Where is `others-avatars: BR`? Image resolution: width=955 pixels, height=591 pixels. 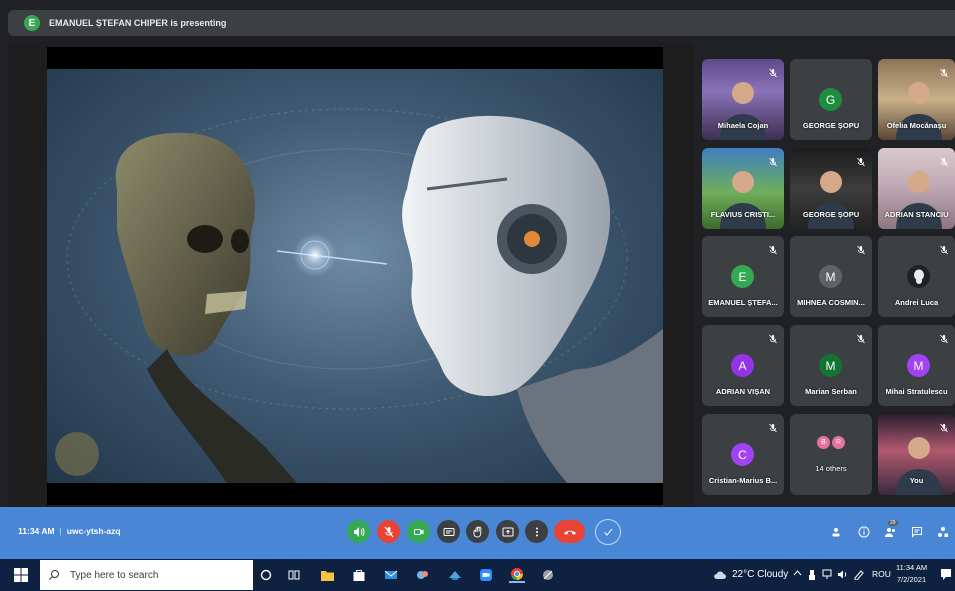 others-avatars: BR is located at coordinates (831, 442).